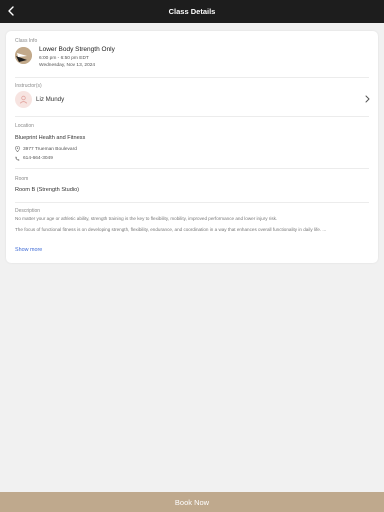 This screenshot has height=512, width=384. What do you see at coordinates (192, 502) in the screenshot?
I see `book-now-button: Book Now` at bounding box center [192, 502].